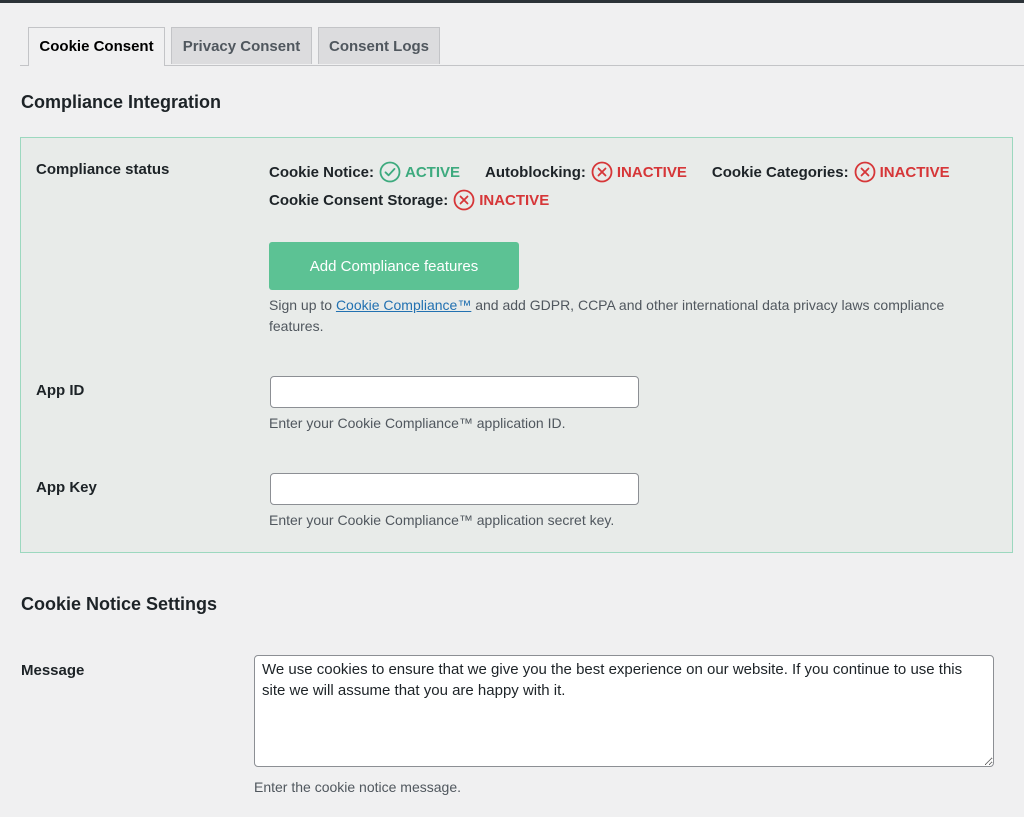 Image resolution: width=1024 pixels, height=817 pixels. I want to click on status-cookie-notice: Cookie Notice: ACTIVE, so click(364, 172).